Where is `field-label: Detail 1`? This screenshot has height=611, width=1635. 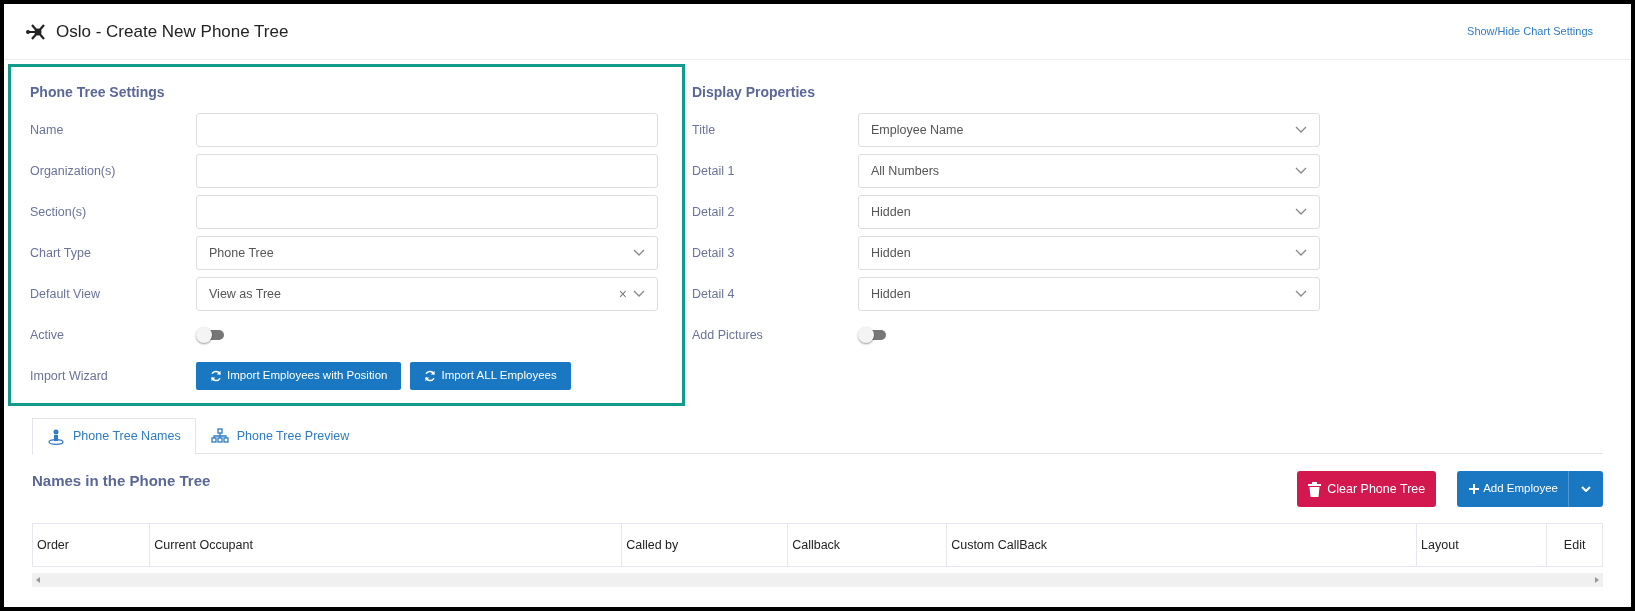 field-label: Detail 1 is located at coordinates (714, 171).